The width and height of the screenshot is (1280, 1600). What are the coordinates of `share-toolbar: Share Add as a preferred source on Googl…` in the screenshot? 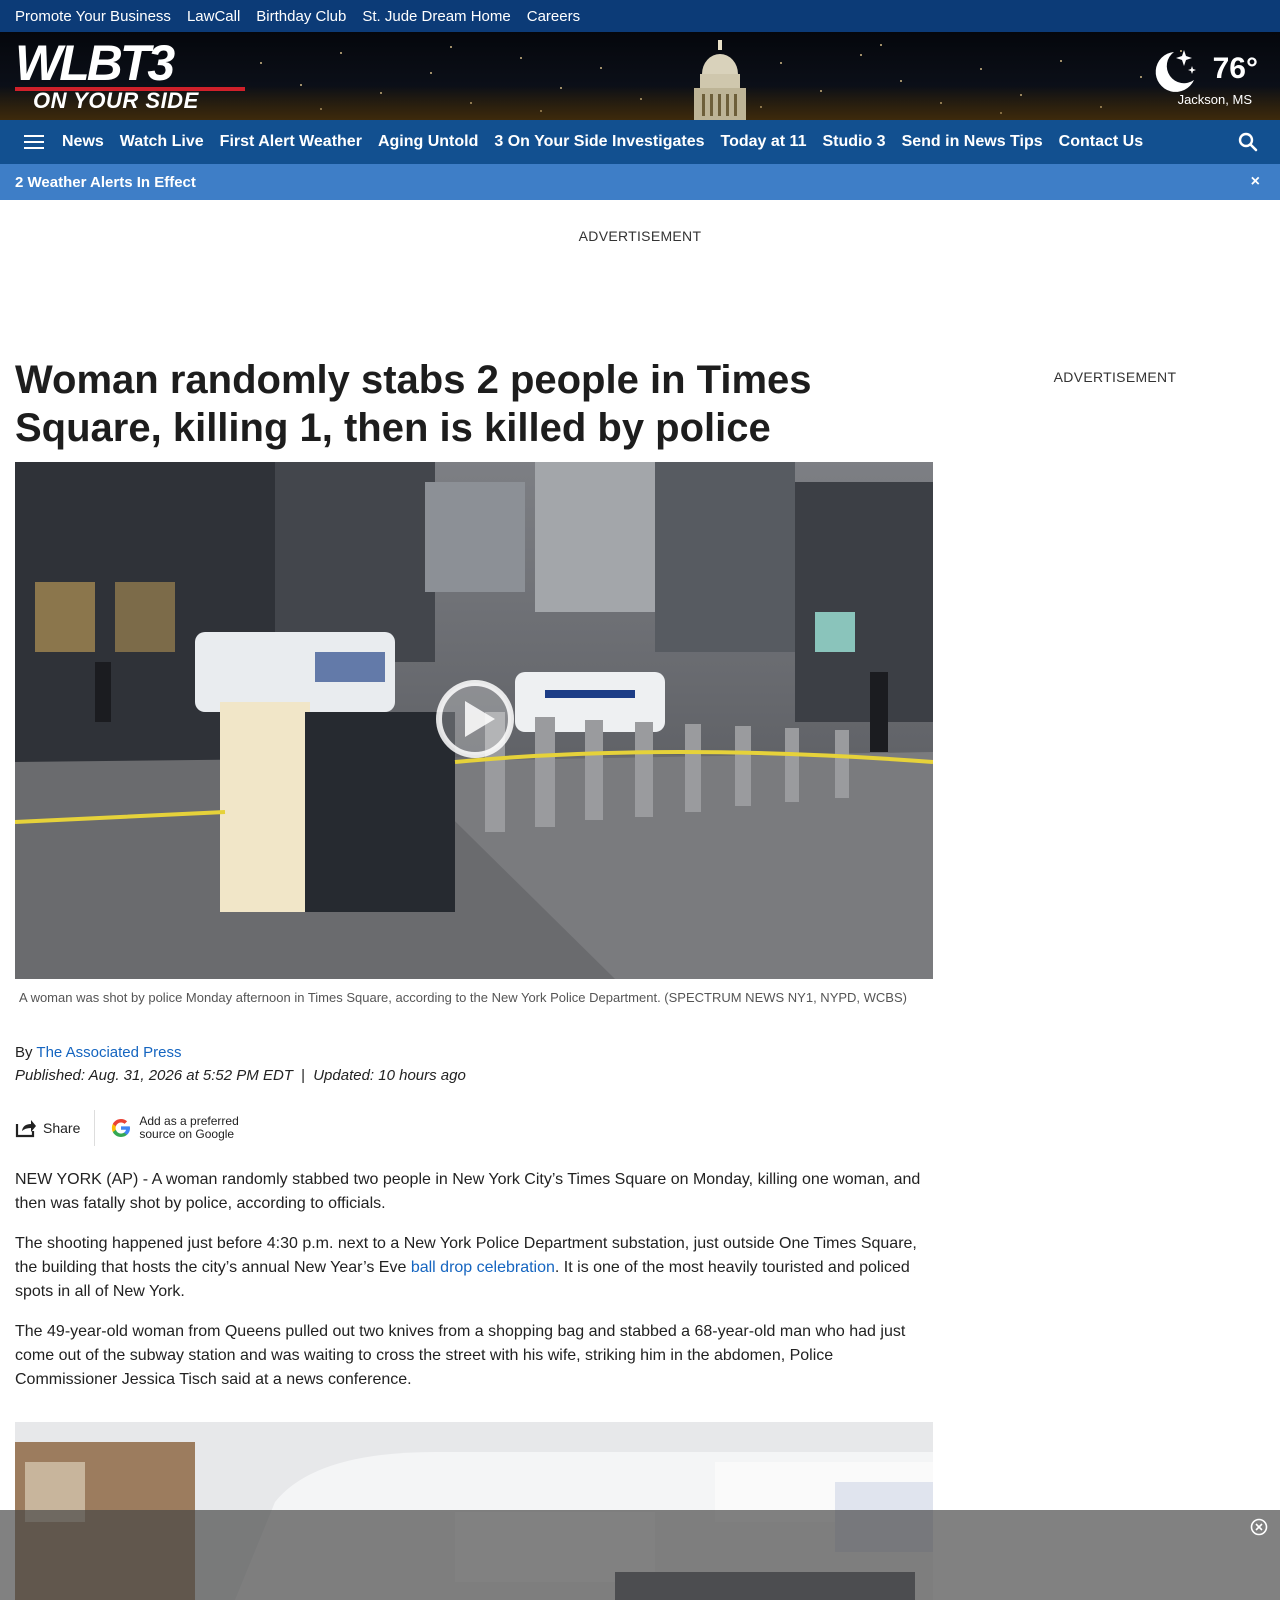 It's located at (474, 1128).